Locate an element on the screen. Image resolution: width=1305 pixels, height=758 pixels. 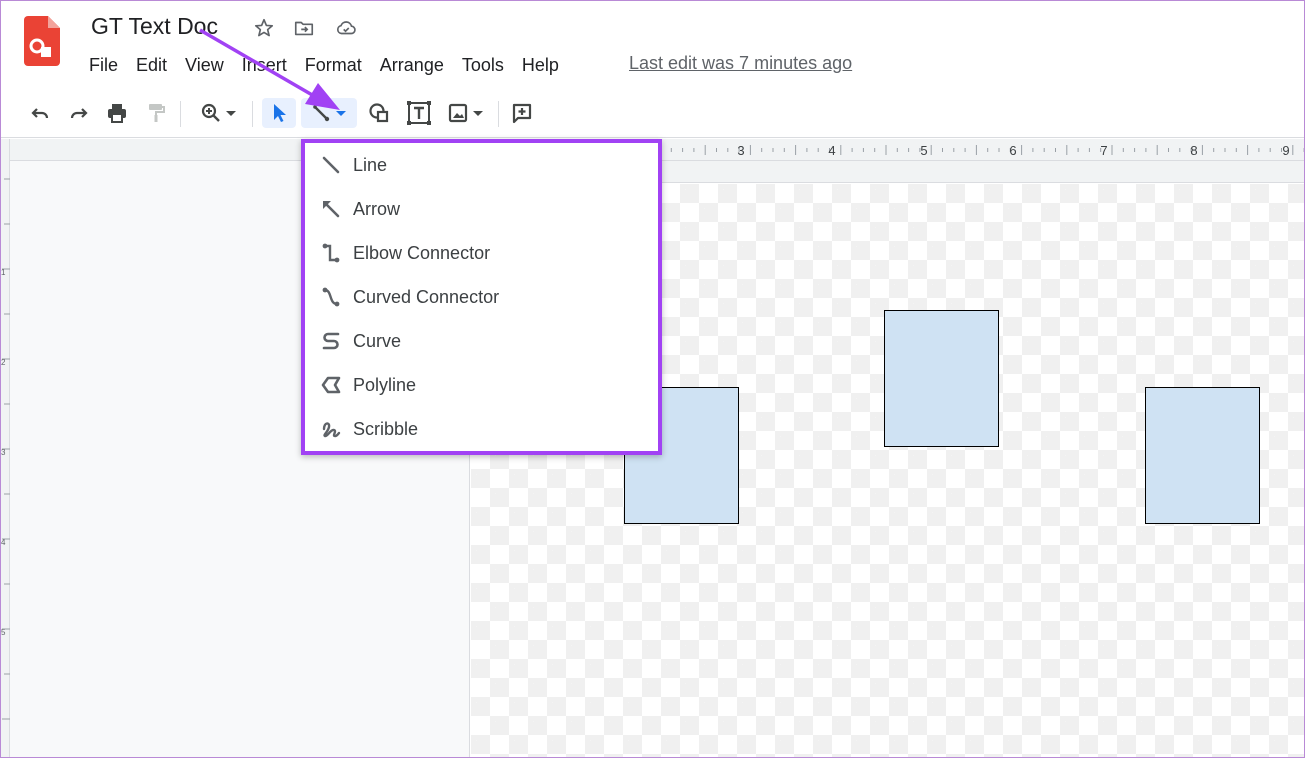
menu-arrange: Arrange is located at coordinates (412, 65).